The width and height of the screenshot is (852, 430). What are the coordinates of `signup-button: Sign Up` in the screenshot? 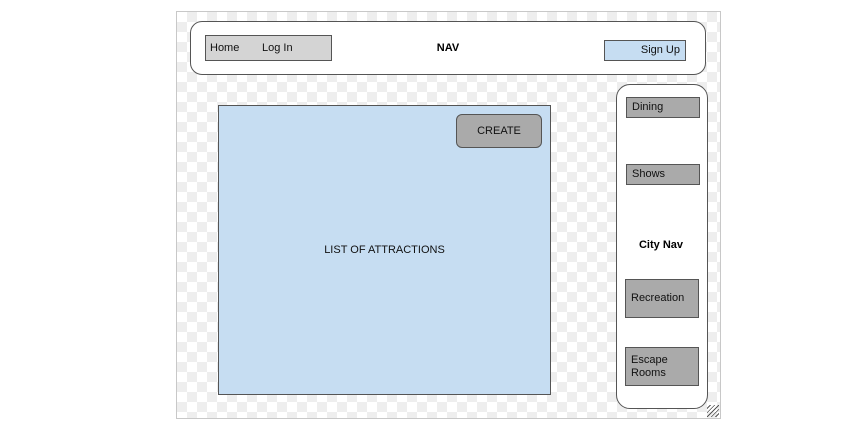 It's located at (645, 50).